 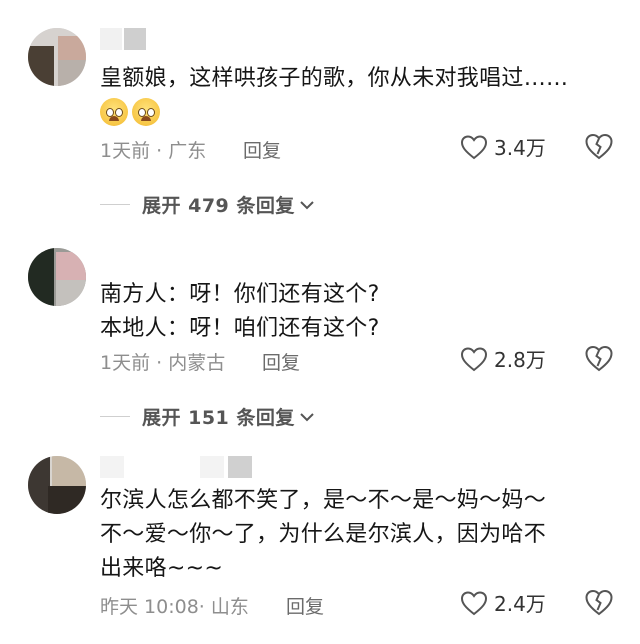 What do you see at coordinates (520, 360) in the screenshot?
I see `like-count: 2.8万` at bounding box center [520, 360].